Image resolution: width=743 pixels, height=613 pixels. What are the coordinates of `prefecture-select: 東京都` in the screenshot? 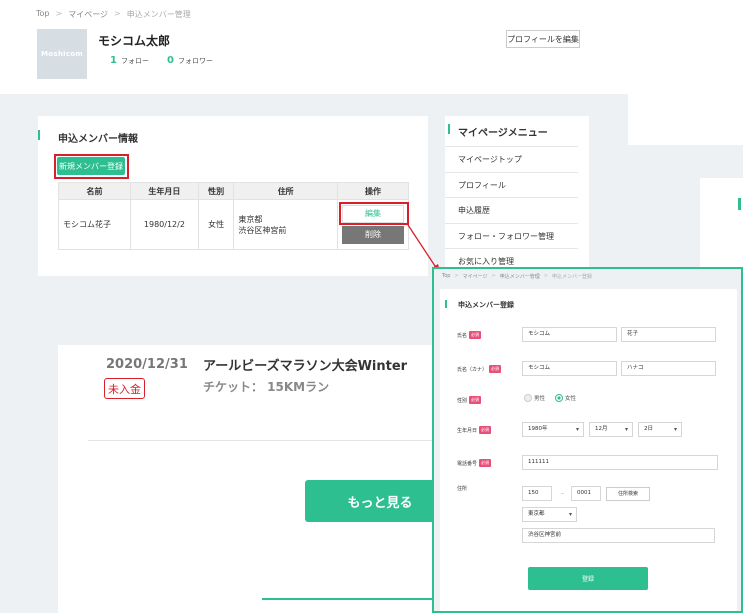 It's located at (549, 514).